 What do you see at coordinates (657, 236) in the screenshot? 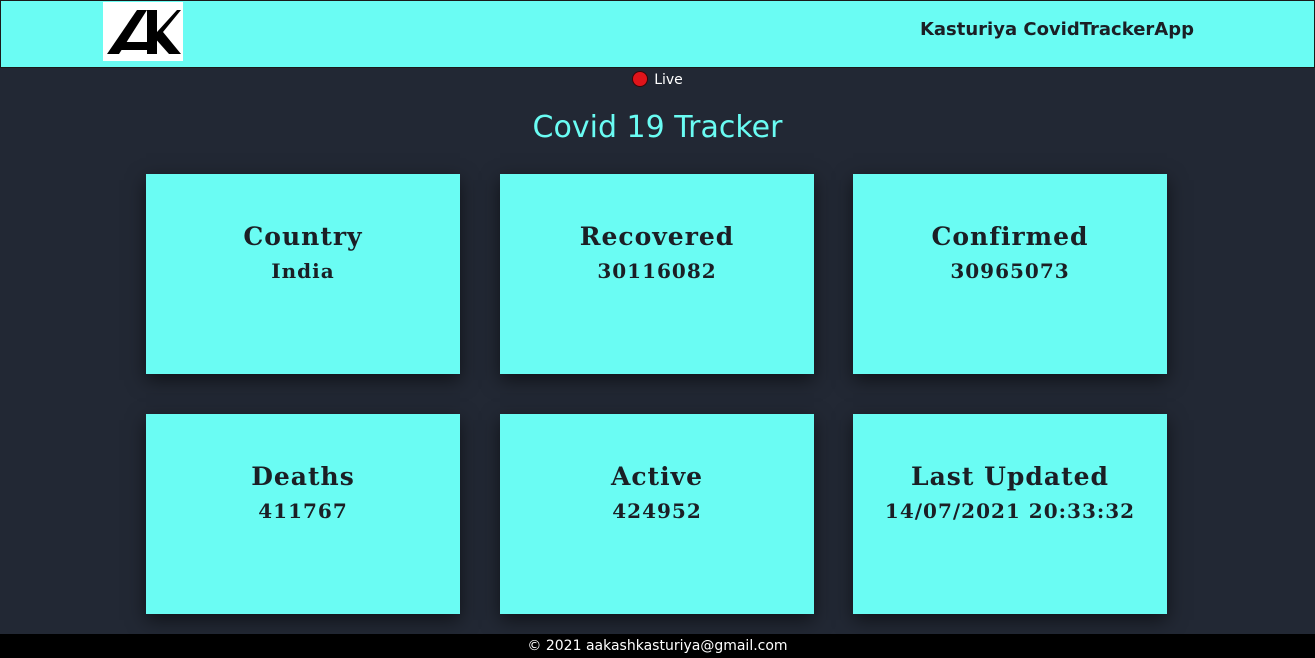
I see `card-label: Recovered` at bounding box center [657, 236].